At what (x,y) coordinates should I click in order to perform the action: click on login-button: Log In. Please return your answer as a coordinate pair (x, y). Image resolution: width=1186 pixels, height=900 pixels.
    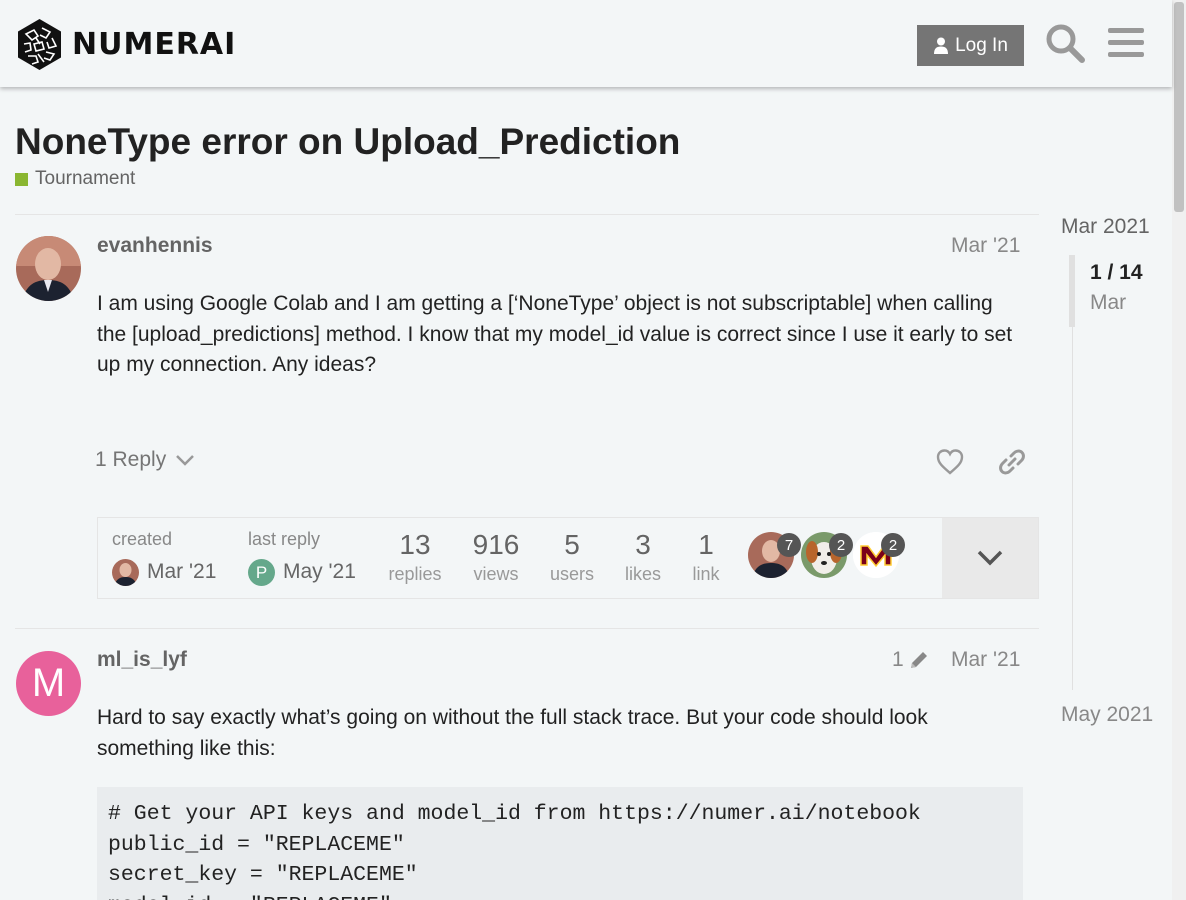
    Looking at the image, I should click on (970, 45).